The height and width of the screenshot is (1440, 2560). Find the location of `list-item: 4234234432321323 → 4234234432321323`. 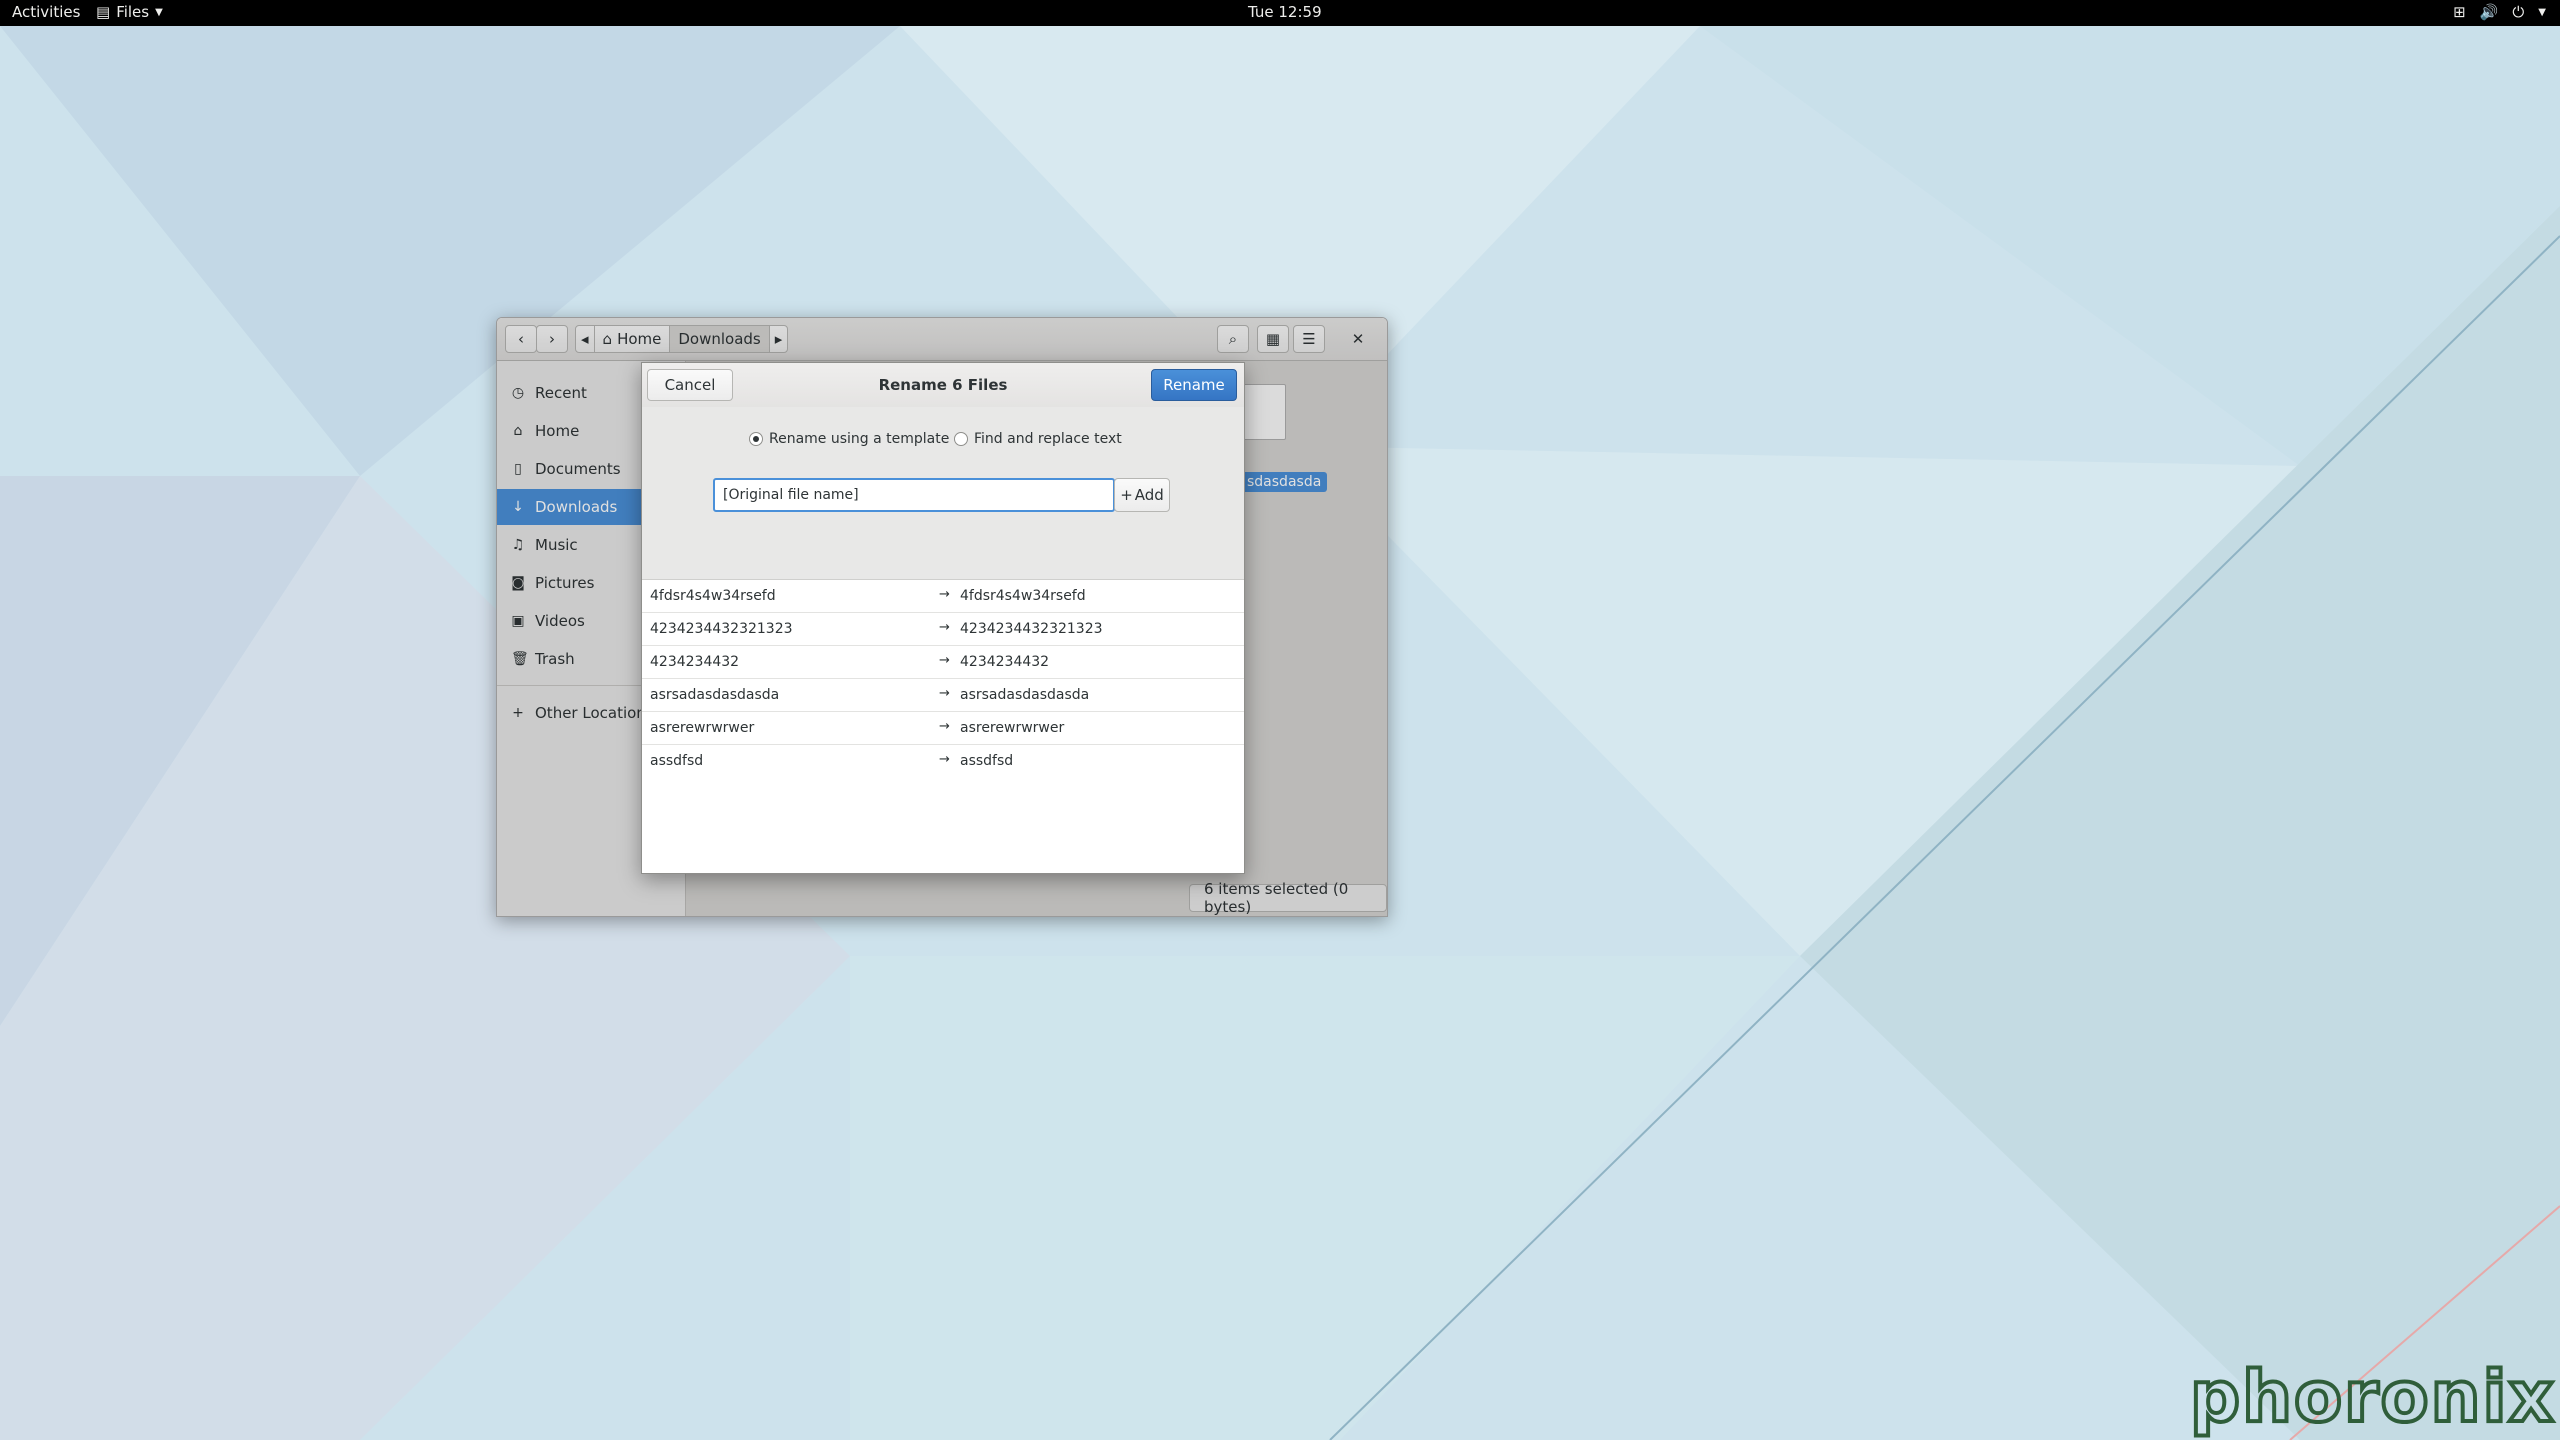

list-item: 4234234432321323 → 4234234432321323 is located at coordinates (943, 629).